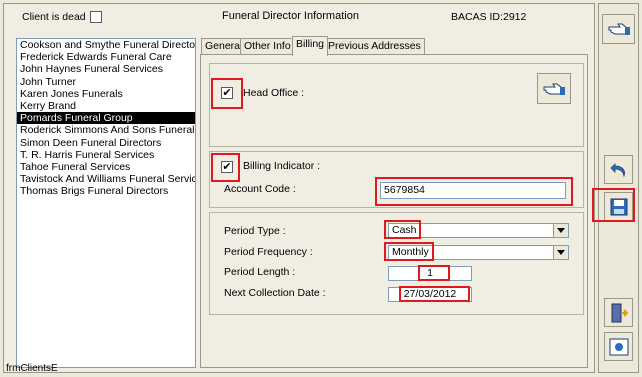 This screenshot has width=642, height=377. I want to click on period-type-highlight, so click(402, 229).